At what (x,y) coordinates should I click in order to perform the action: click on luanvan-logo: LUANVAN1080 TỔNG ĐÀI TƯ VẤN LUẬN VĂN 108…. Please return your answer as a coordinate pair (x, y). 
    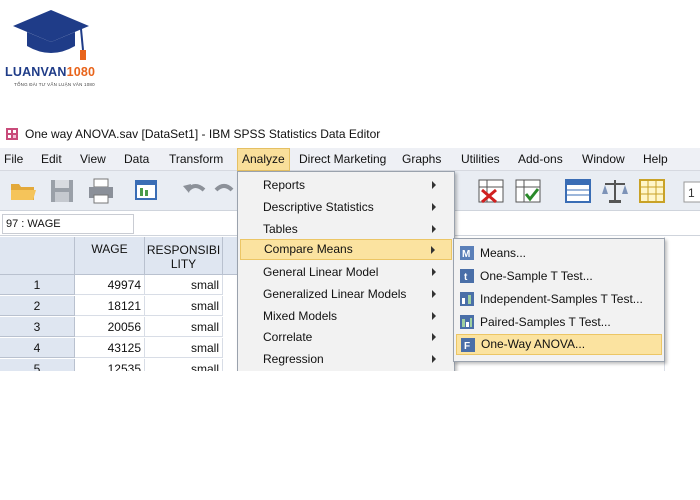
    Looking at the image, I should click on (52, 50).